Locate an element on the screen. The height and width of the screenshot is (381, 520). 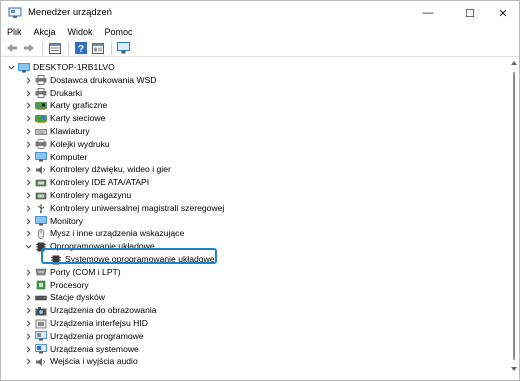
back-button is located at coordinates (11, 48).